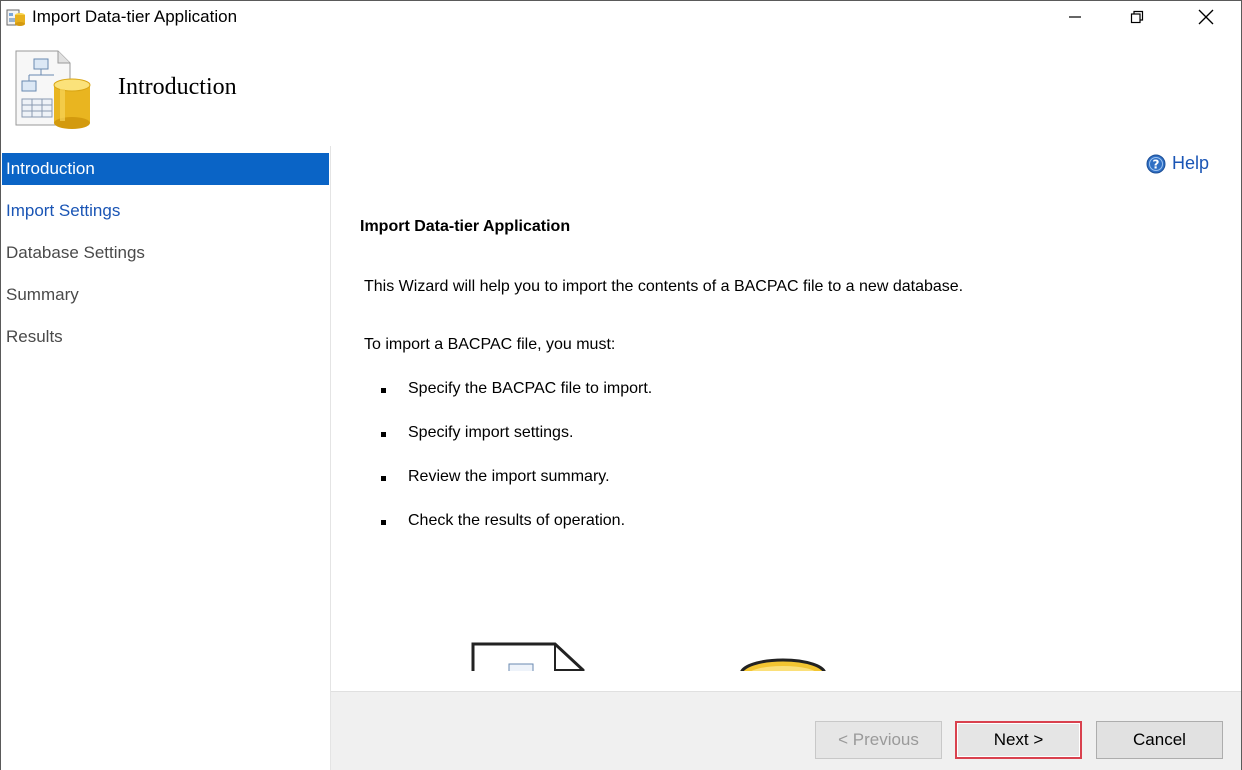 The image size is (1242, 770). What do you see at coordinates (135, 16) in the screenshot?
I see `window-title: Import Data-tier Application` at bounding box center [135, 16].